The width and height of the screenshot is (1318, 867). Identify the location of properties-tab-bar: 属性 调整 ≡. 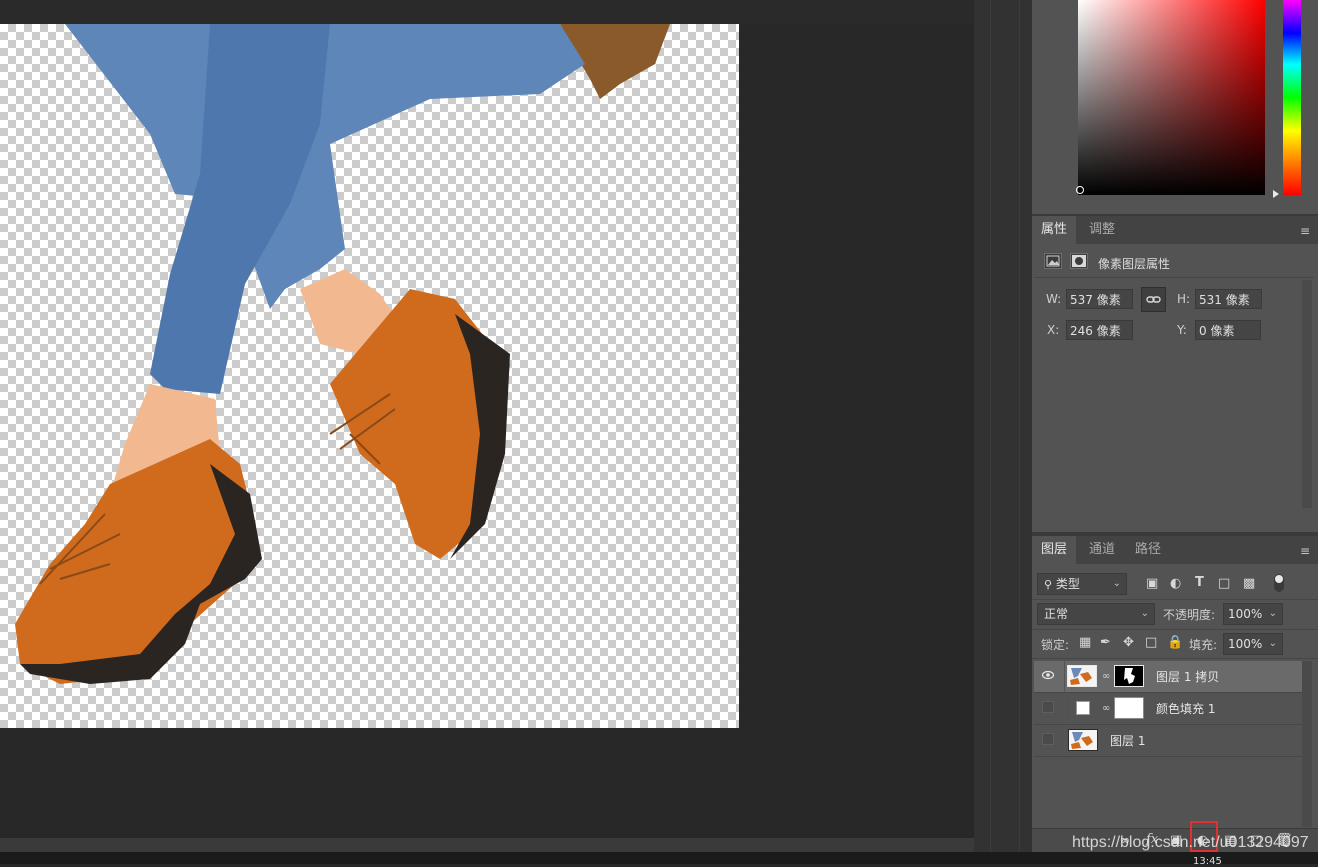
(1175, 230).